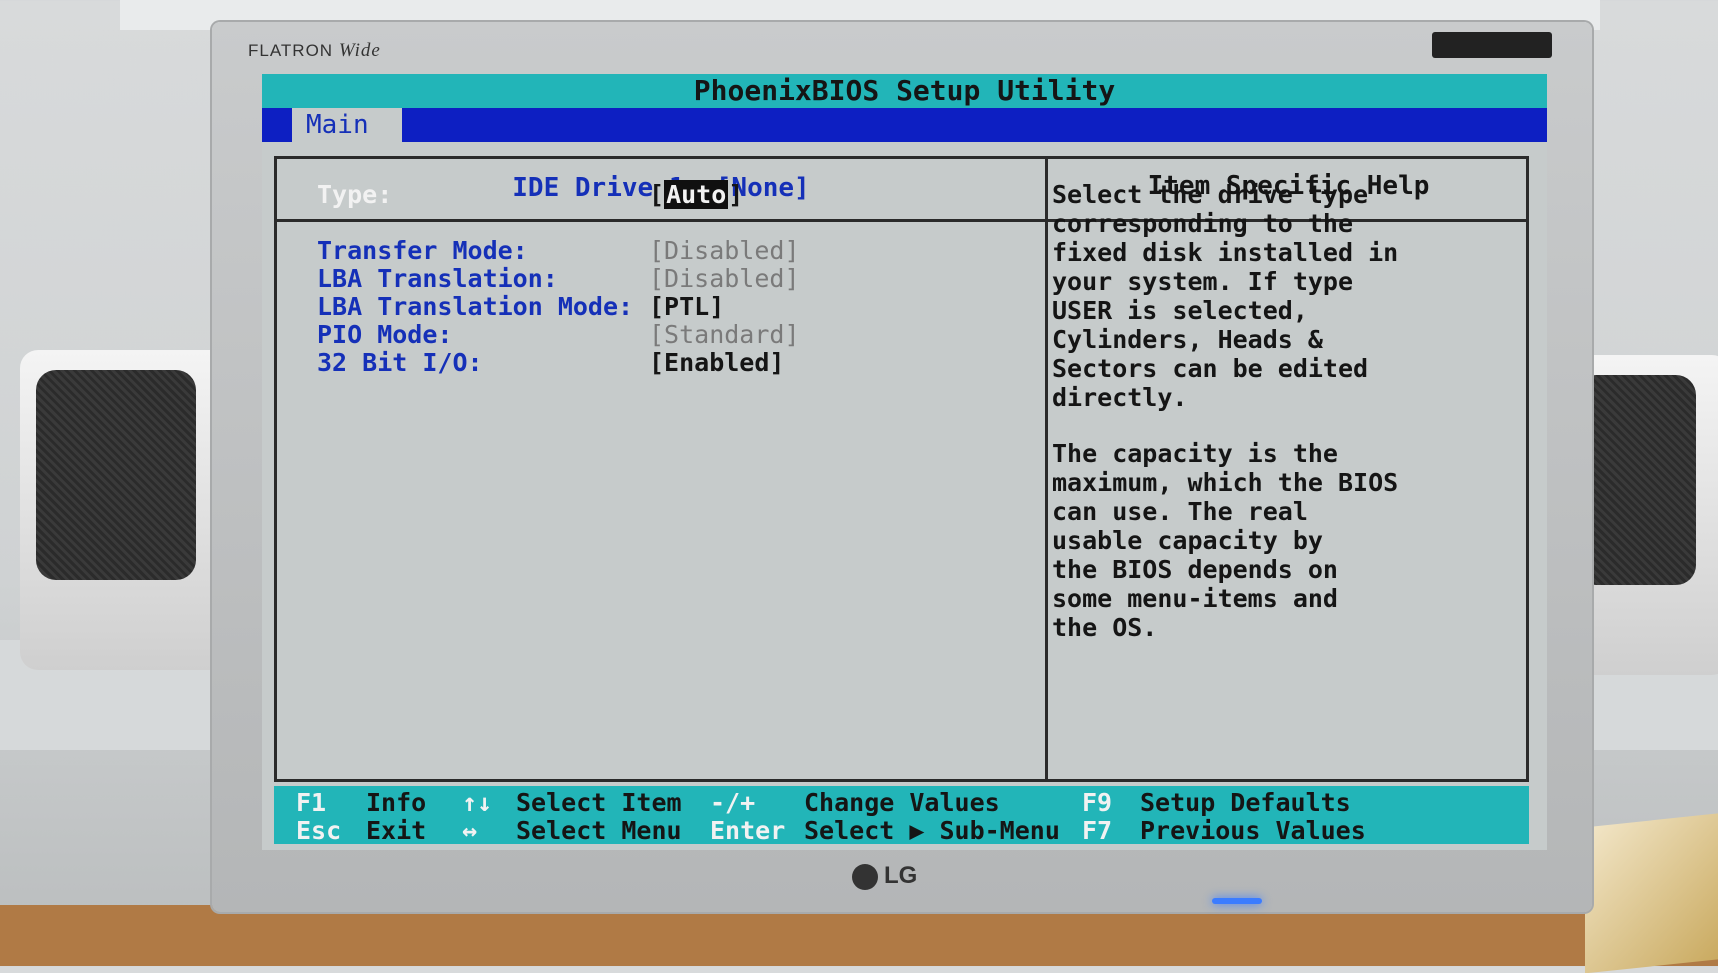  I want to click on select-item-desc: Select Item, so click(599, 802).